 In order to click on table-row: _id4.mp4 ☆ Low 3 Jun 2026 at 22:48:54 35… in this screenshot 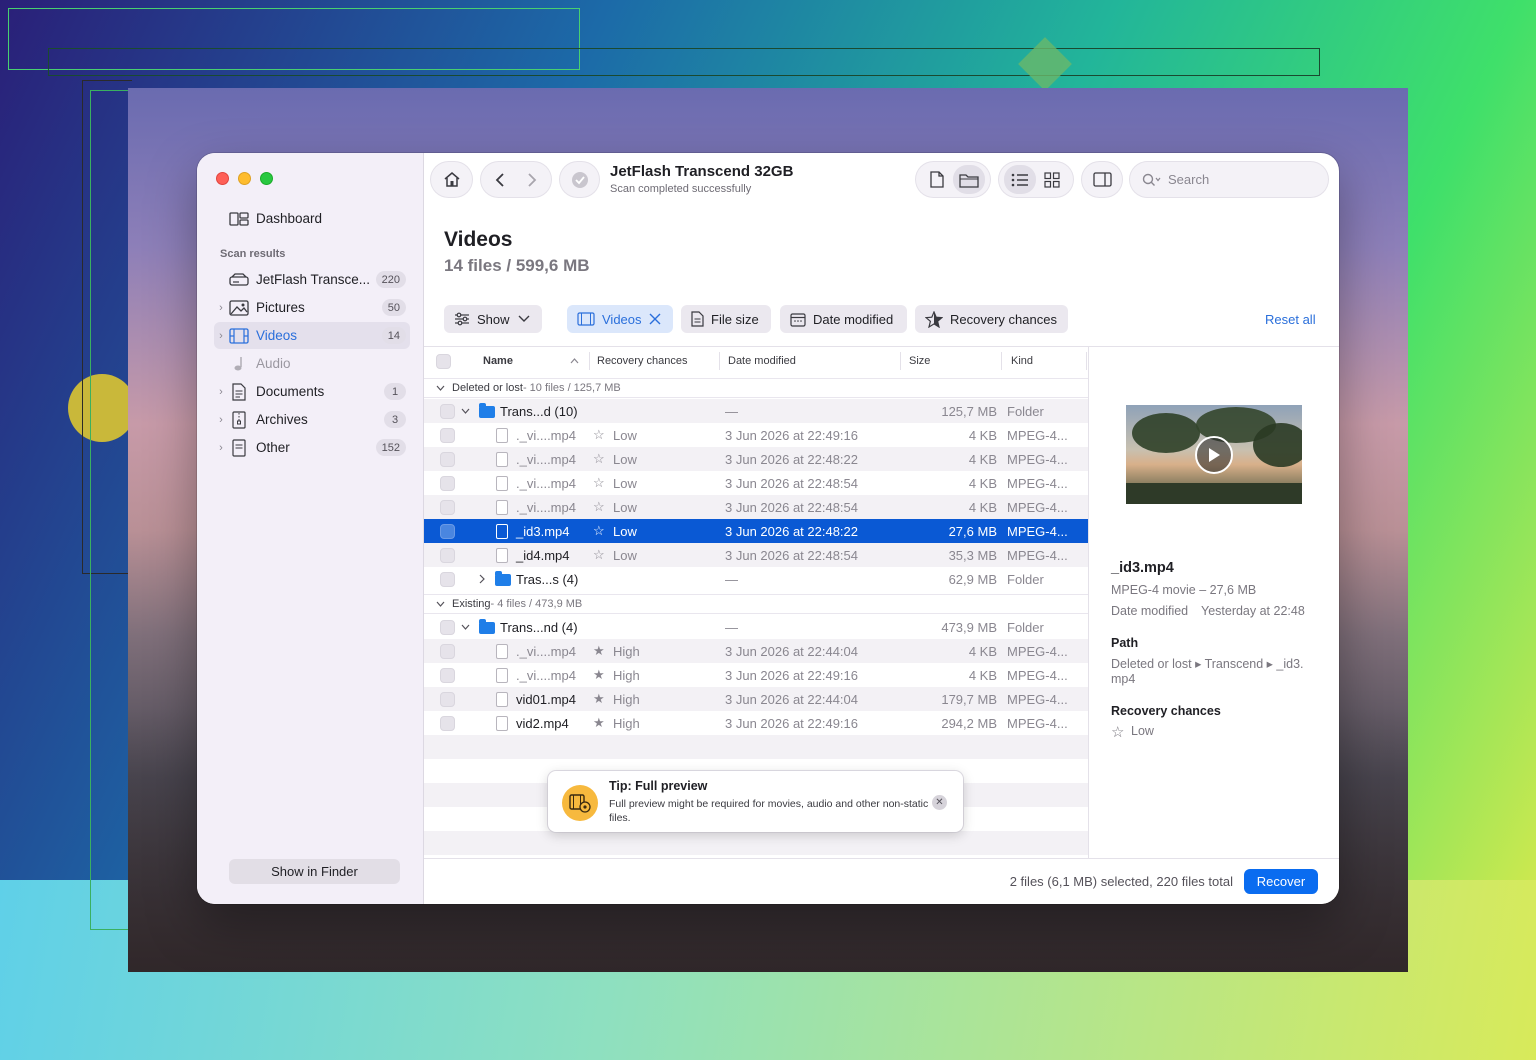, I will do `click(756, 555)`.